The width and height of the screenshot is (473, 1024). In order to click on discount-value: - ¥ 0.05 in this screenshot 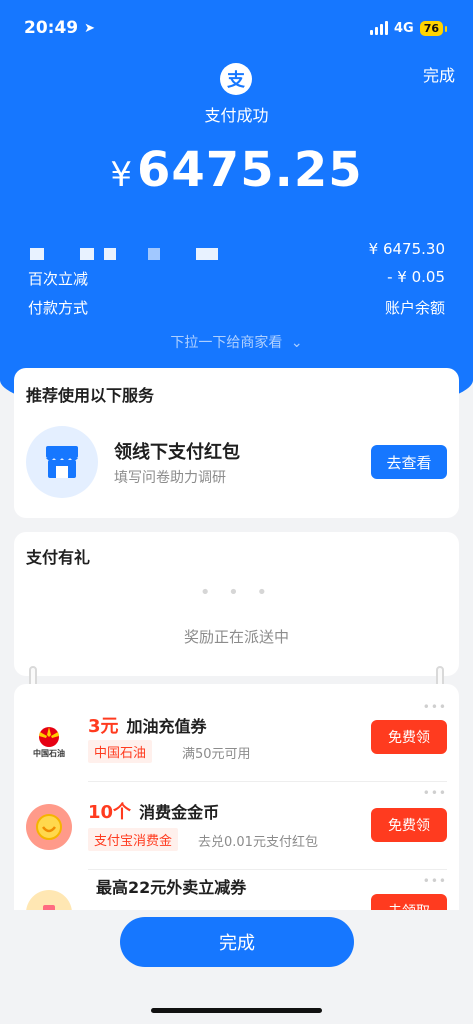, I will do `click(416, 277)`.